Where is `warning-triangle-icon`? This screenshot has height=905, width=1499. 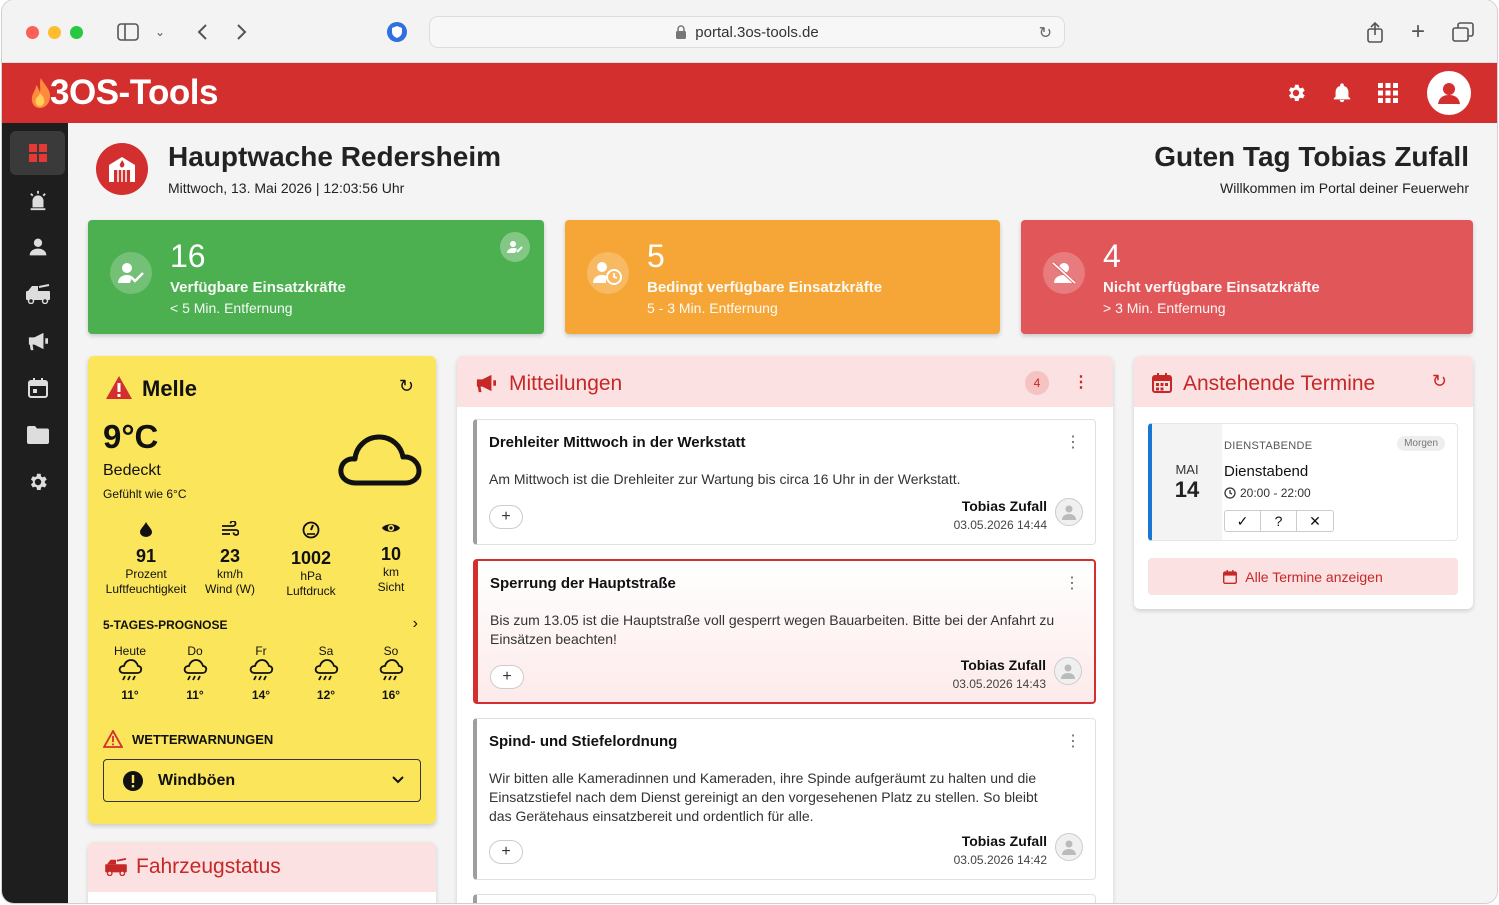
warning-triangle-icon is located at coordinates (119, 387).